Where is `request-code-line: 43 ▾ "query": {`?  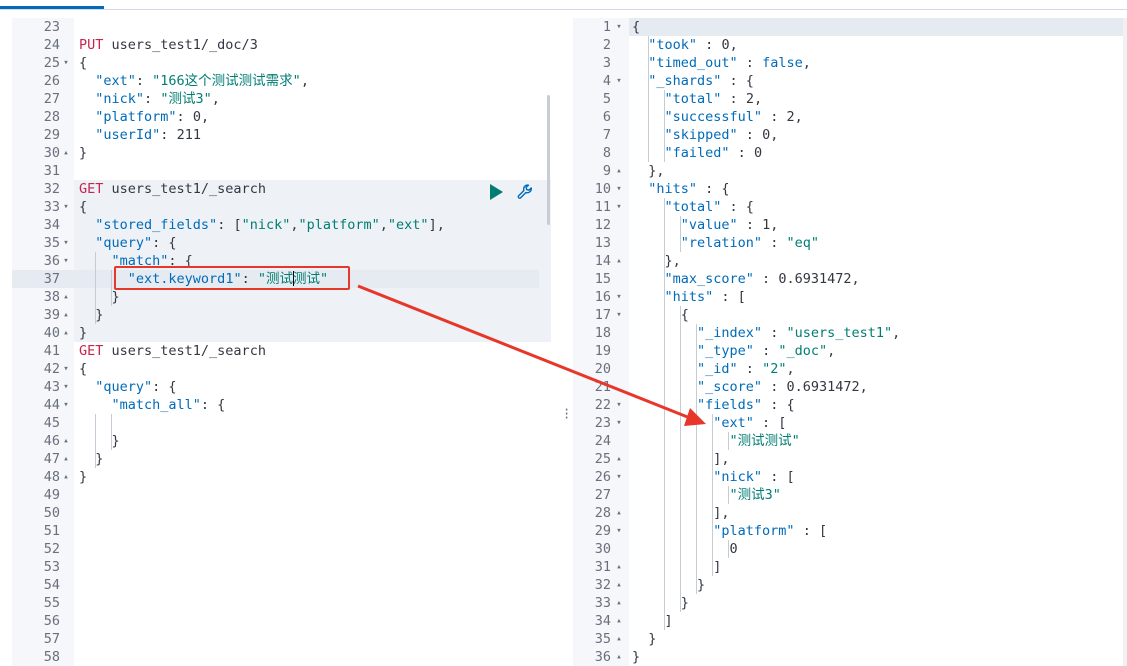 request-code-line: 43 ▾ "query": { is located at coordinates (282, 387).